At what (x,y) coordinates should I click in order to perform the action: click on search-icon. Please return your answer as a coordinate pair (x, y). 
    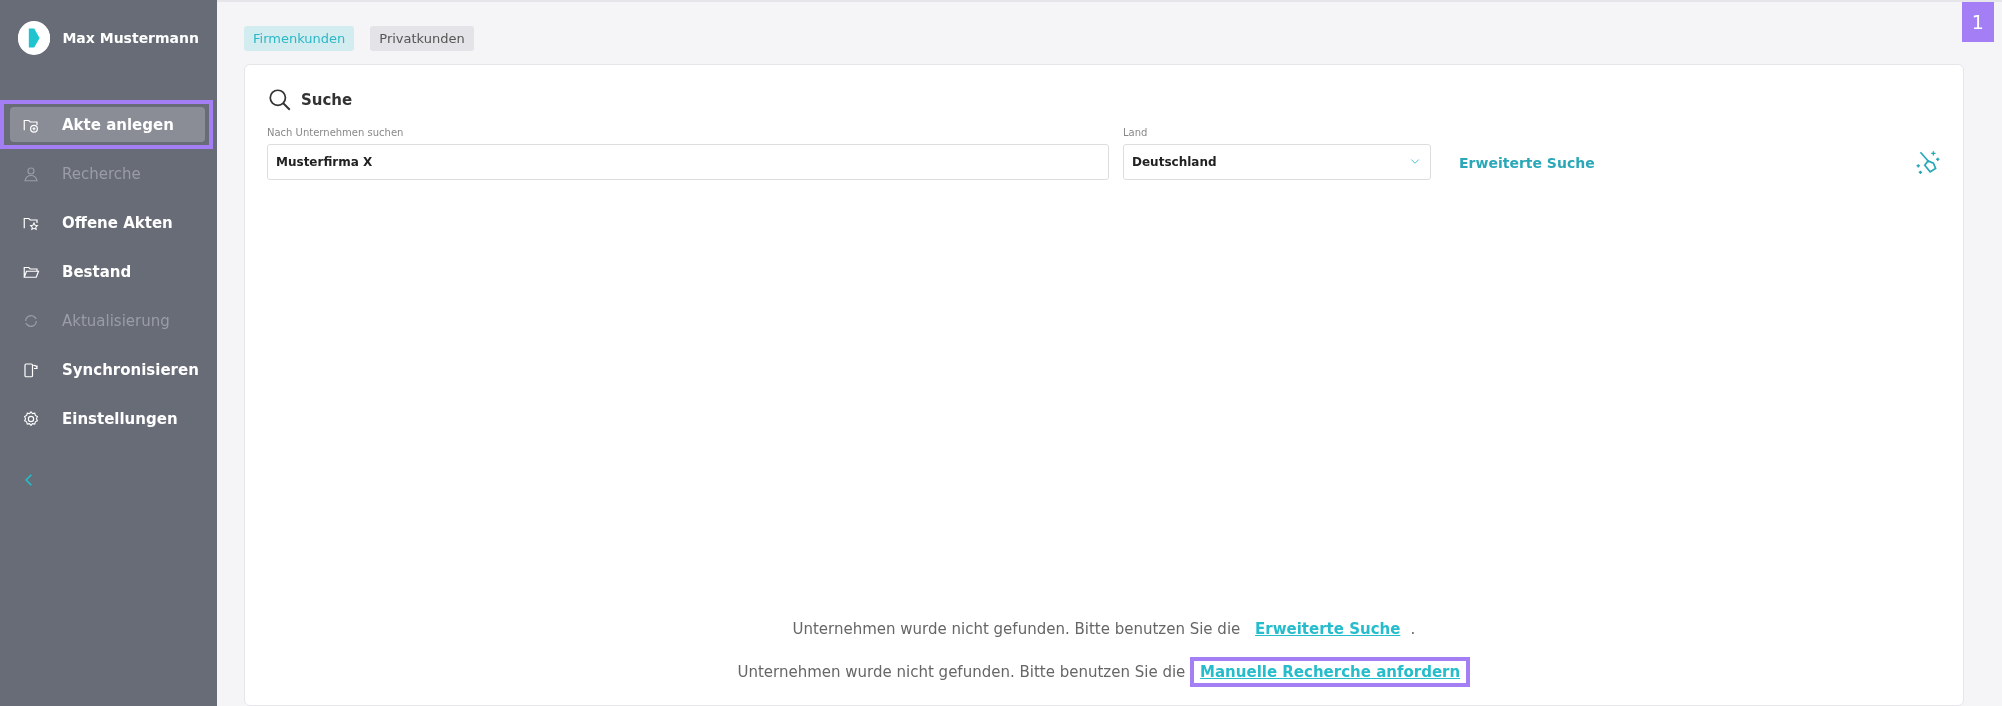
    Looking at the image, I should click on (280, 100).